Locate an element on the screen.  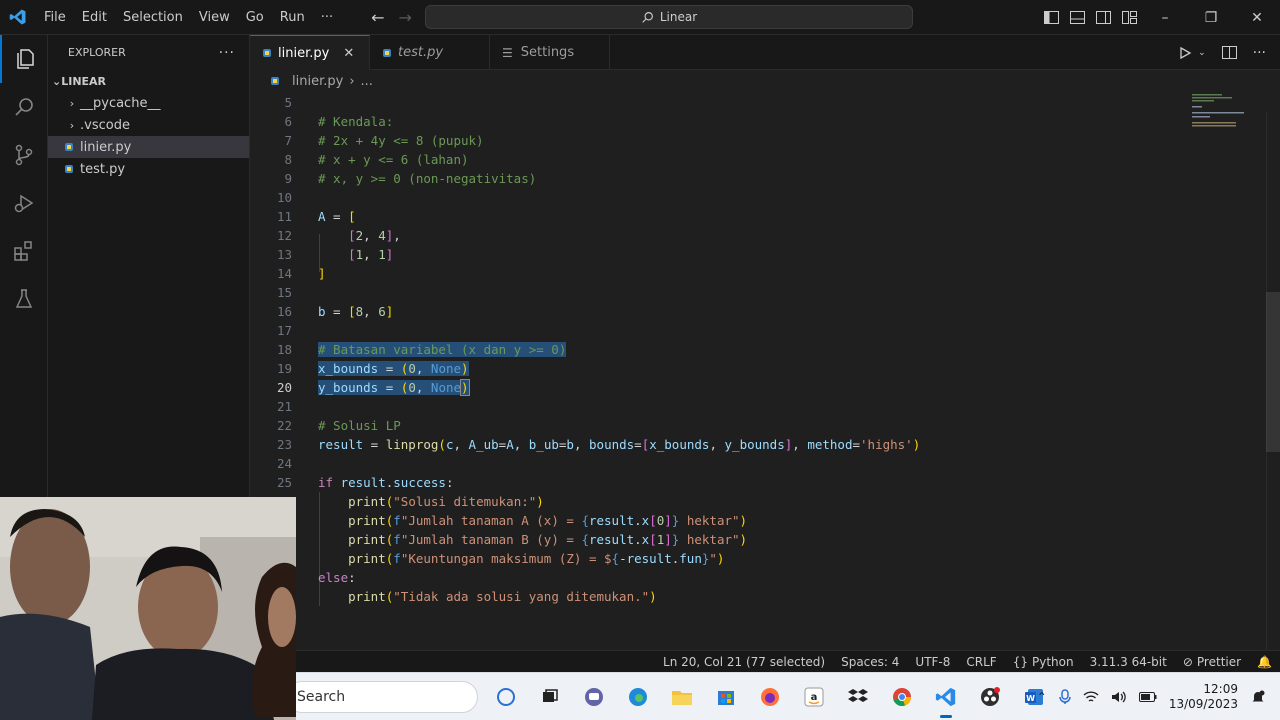
scrollbar-thumb is located at coordinates (1273, 372).